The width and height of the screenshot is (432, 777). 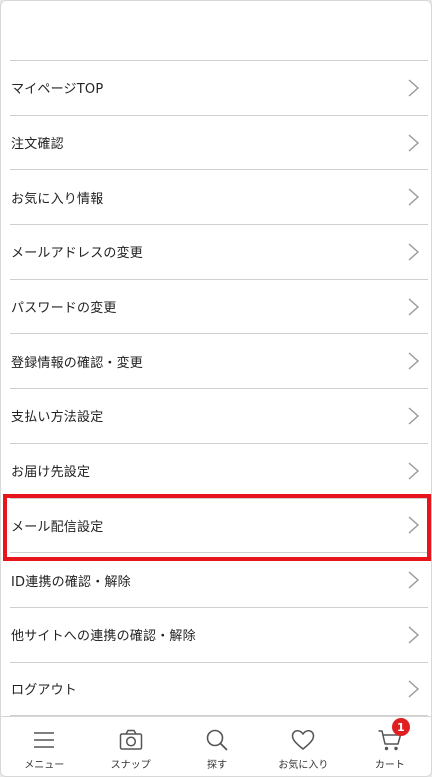 What do you see at coordinates (219, 525) in the screenshot?
I see `menu-item-mail-delivery-settings: メール配信設定` at bounding box center [219, 525].